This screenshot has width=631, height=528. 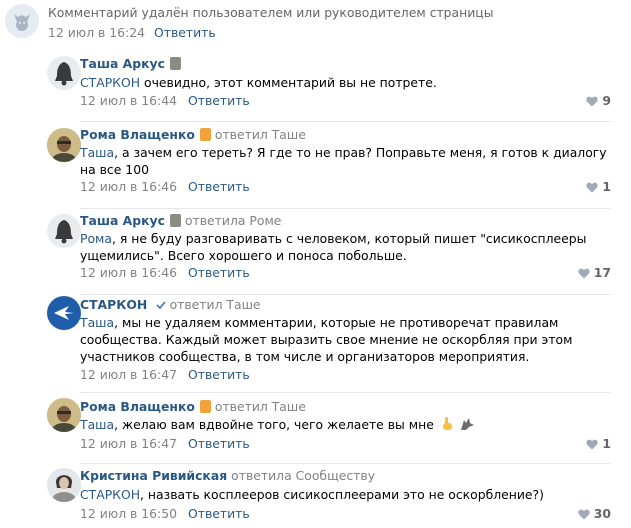 I want to click on comment-meta: 12 июл в 16:44 Ответить, so click(x=165, y=100).